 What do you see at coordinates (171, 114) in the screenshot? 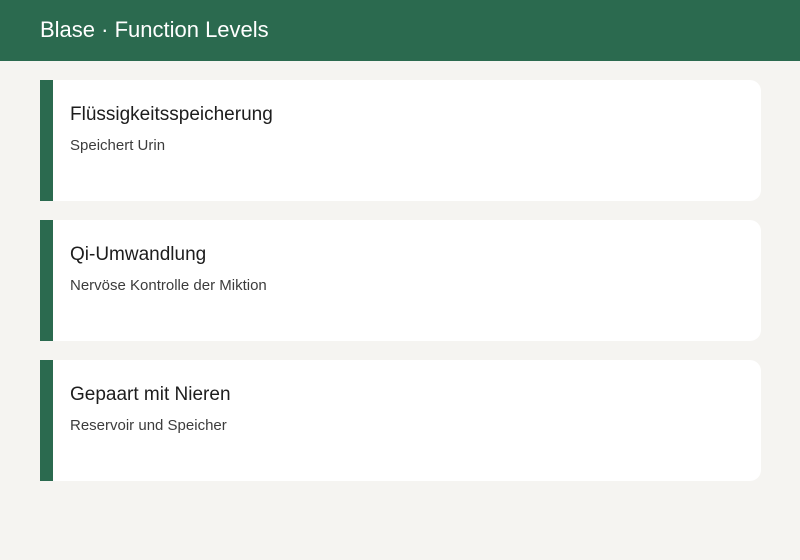
I see `card-title: Flüssigkeitsspeicherung` at bounding box center [171, 114].